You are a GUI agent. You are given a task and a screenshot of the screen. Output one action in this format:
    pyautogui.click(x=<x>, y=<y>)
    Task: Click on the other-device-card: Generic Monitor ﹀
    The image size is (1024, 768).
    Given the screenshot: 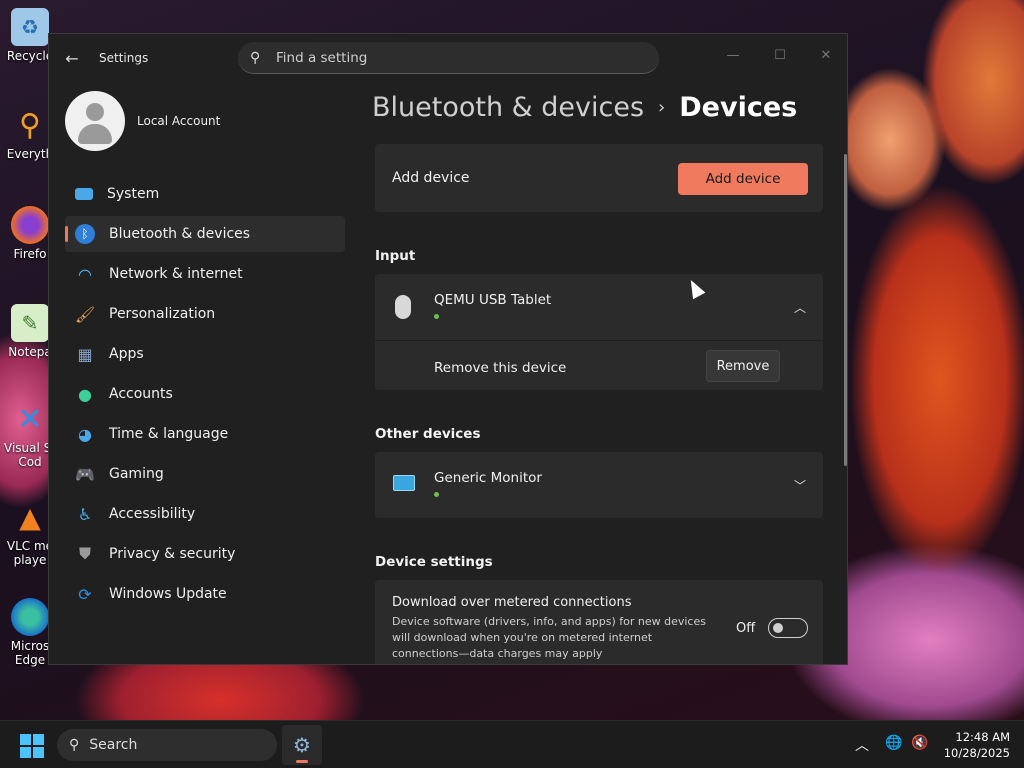 What is the action you would take?
    pyautogui.click(x=599, y=485)
    